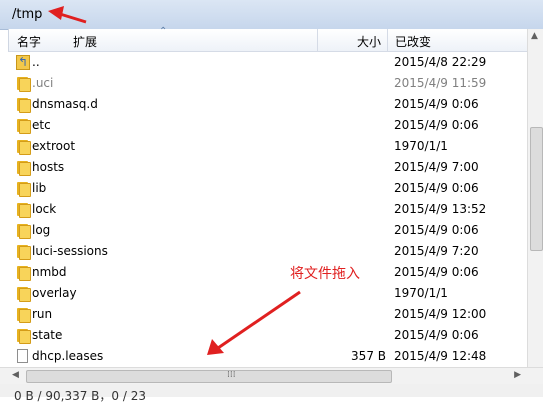 The image size is (543, 404). Describe the element at coordinates (67, 15) in the screenshot. I see `arrow-to-path-icon` at that location.